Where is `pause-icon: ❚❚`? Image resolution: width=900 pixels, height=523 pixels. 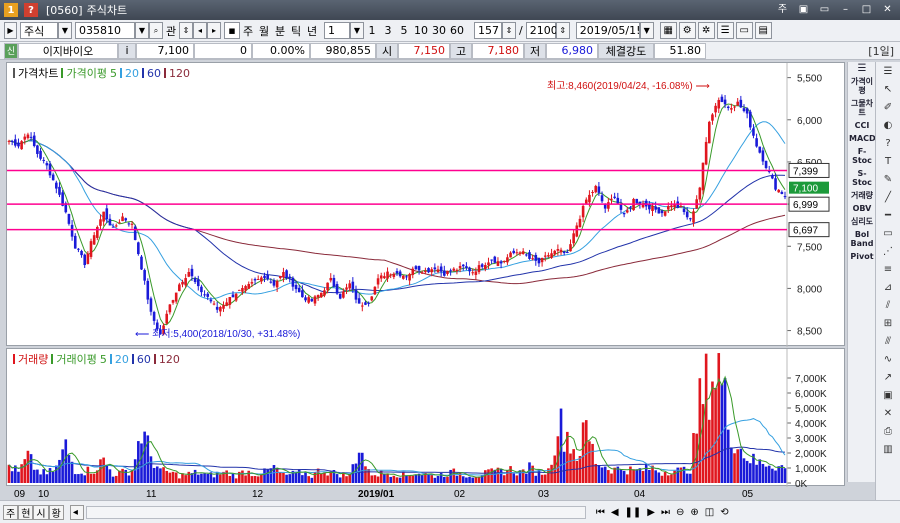
pause-icon: ❚❚ is located at coordinates (633, 512).